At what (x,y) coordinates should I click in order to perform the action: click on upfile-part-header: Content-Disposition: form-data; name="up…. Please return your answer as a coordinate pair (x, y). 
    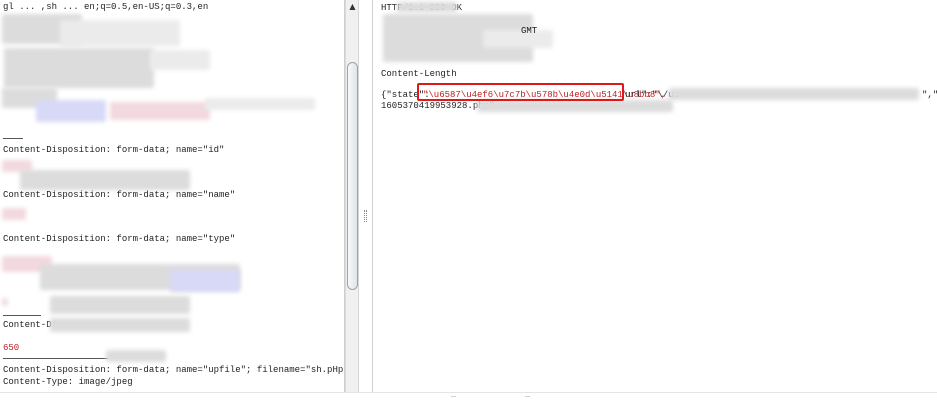
    Looking at the image, I should click on (174, 370).